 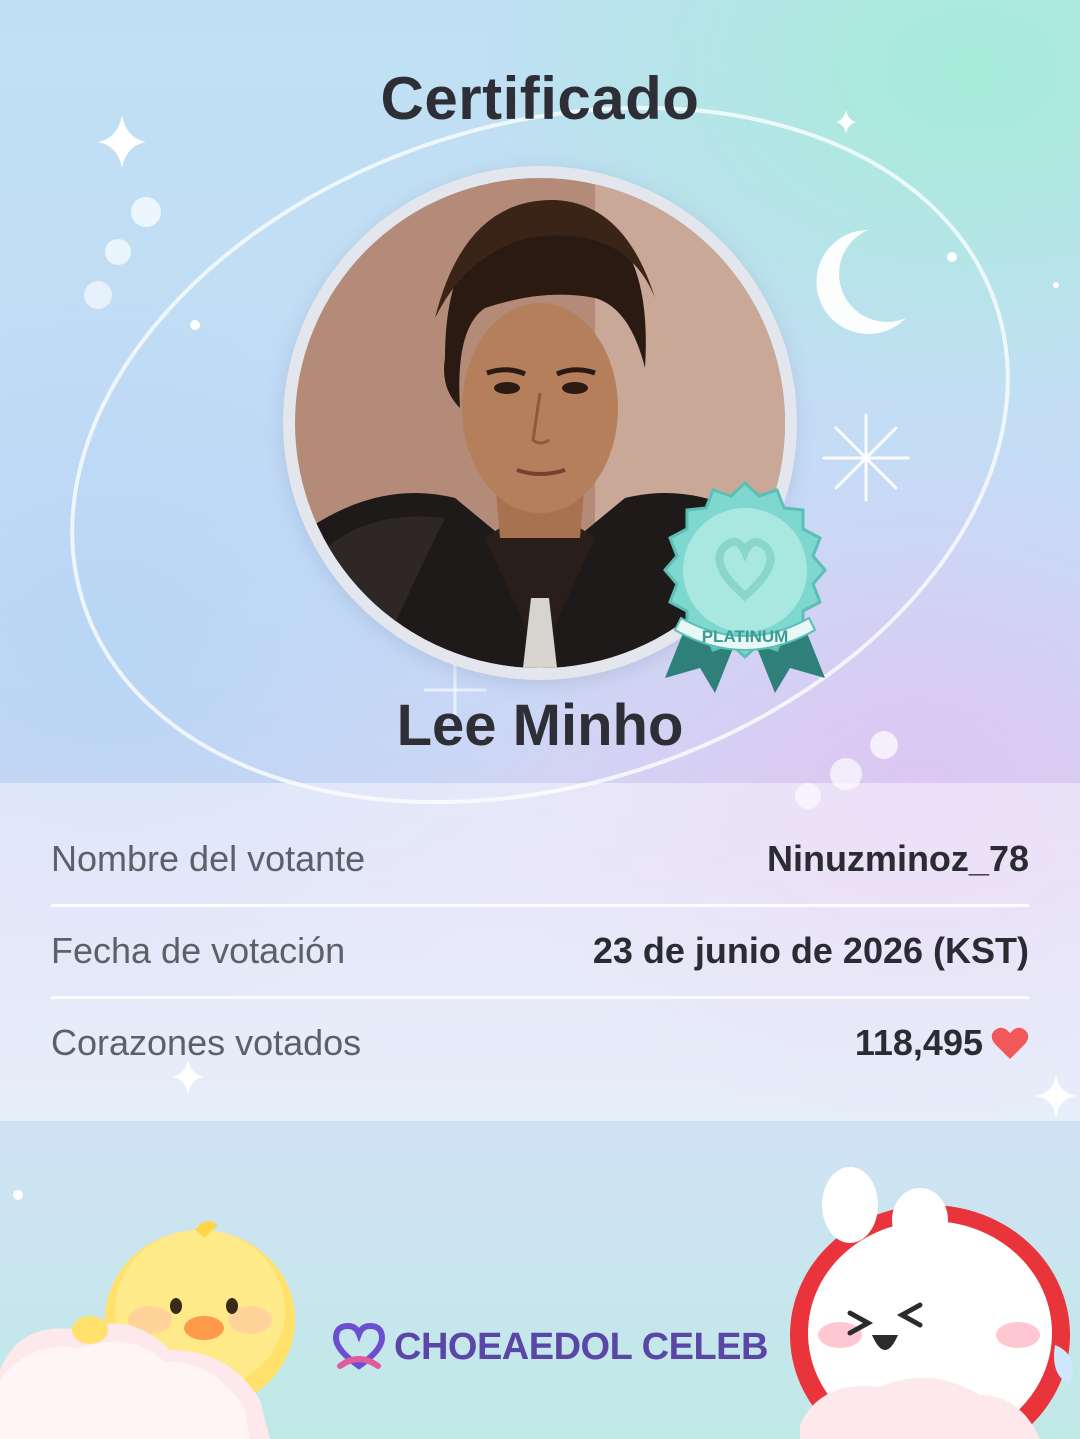 I want to click on vote-date-label: Fecha de votación, so click(x=198, y=950).